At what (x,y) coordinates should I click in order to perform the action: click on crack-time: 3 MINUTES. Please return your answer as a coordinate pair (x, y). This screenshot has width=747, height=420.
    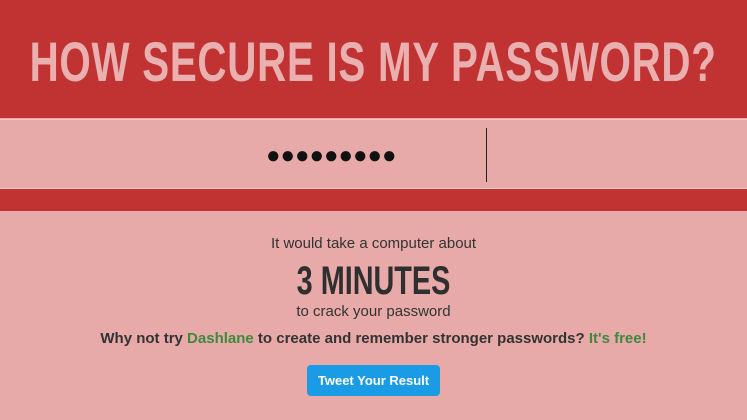
    Looking at the image, I should click on (373, 281).